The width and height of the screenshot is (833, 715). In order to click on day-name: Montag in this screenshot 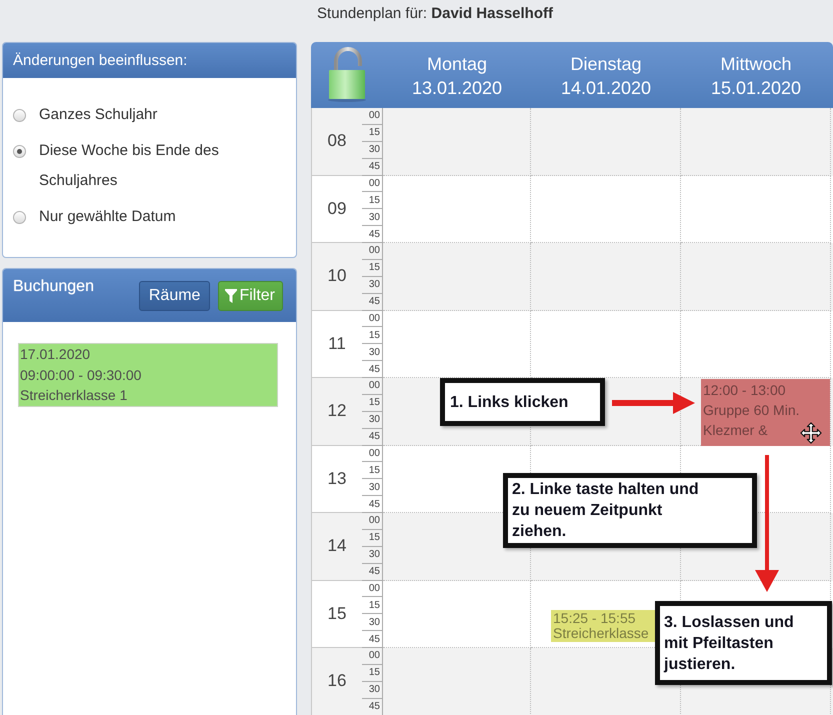, I will do `click(457, 64)`.